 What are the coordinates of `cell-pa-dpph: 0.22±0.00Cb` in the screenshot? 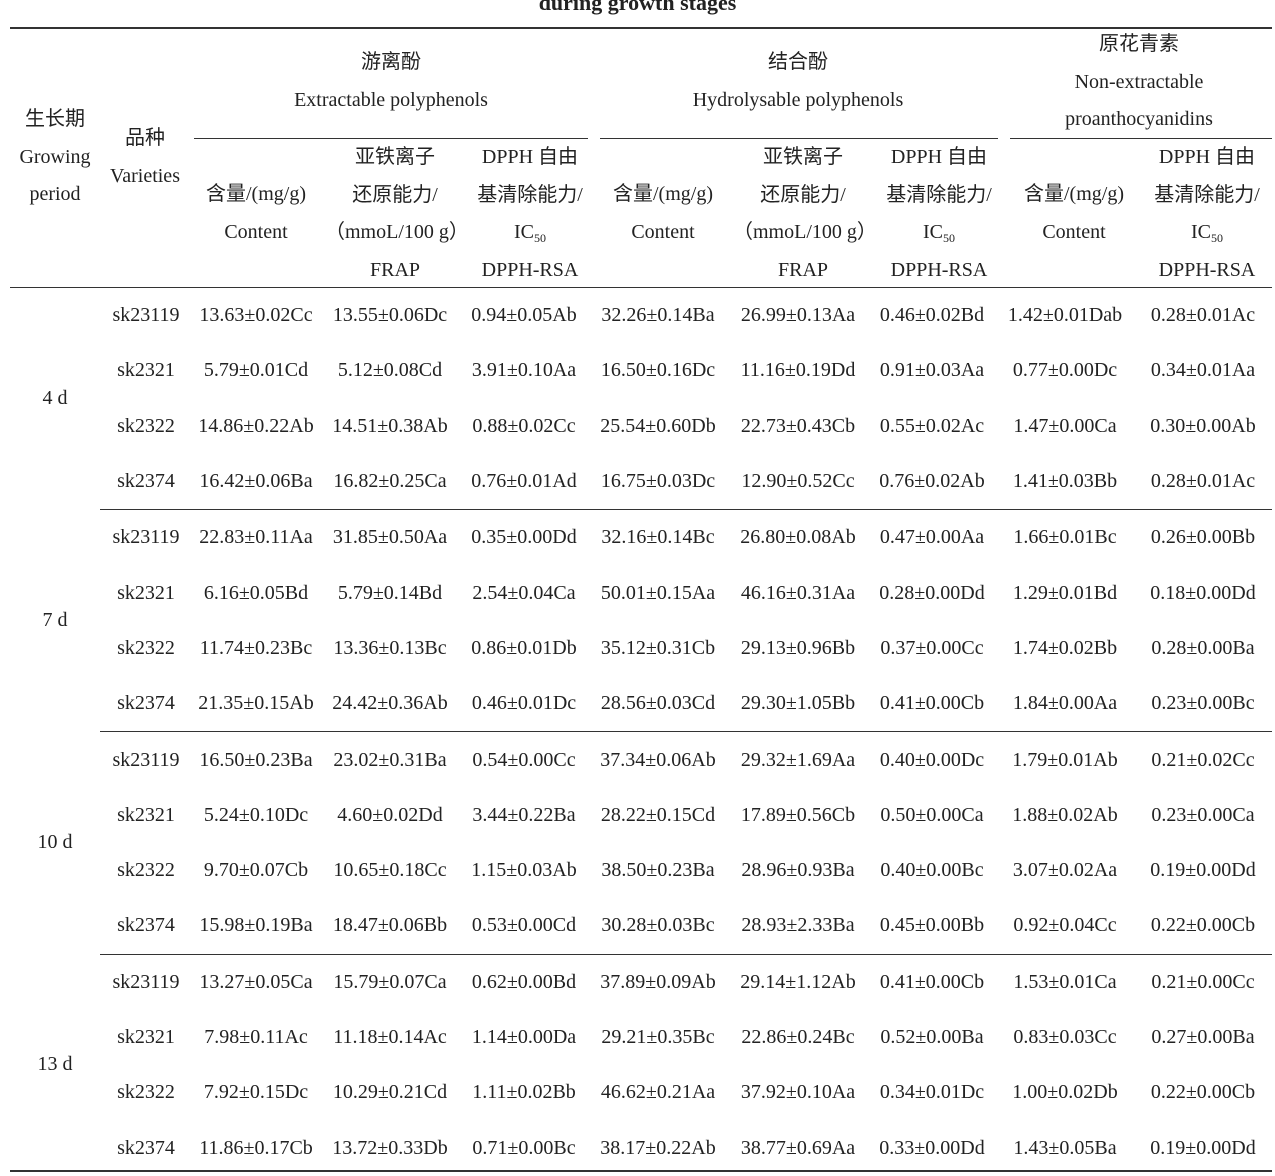 It's located at (1203, 1092).